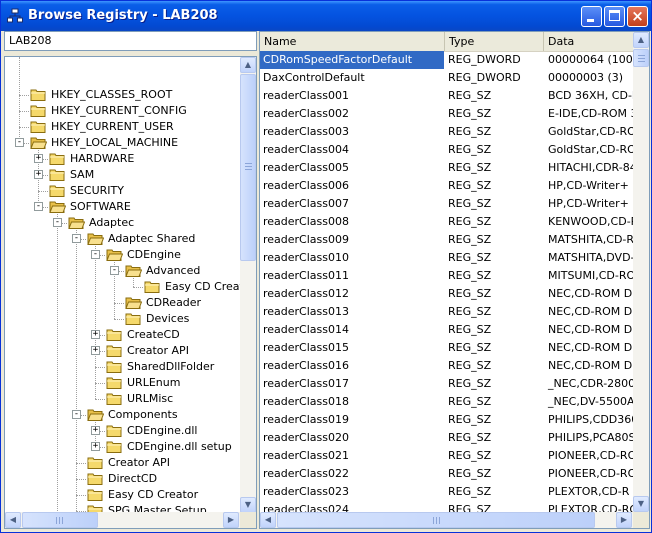 This screenshot has height=533, width=652. Describe the element at coordinates (588, 41) in the screenshot. I see `column-header-data: Data` at that location.